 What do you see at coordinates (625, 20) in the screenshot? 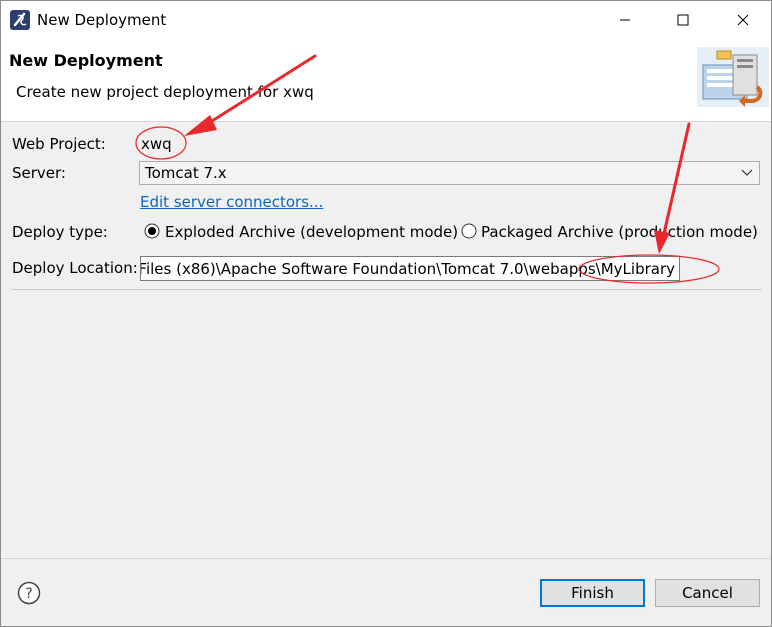
I see `minimize-icon` at bounding box center [625, 20].